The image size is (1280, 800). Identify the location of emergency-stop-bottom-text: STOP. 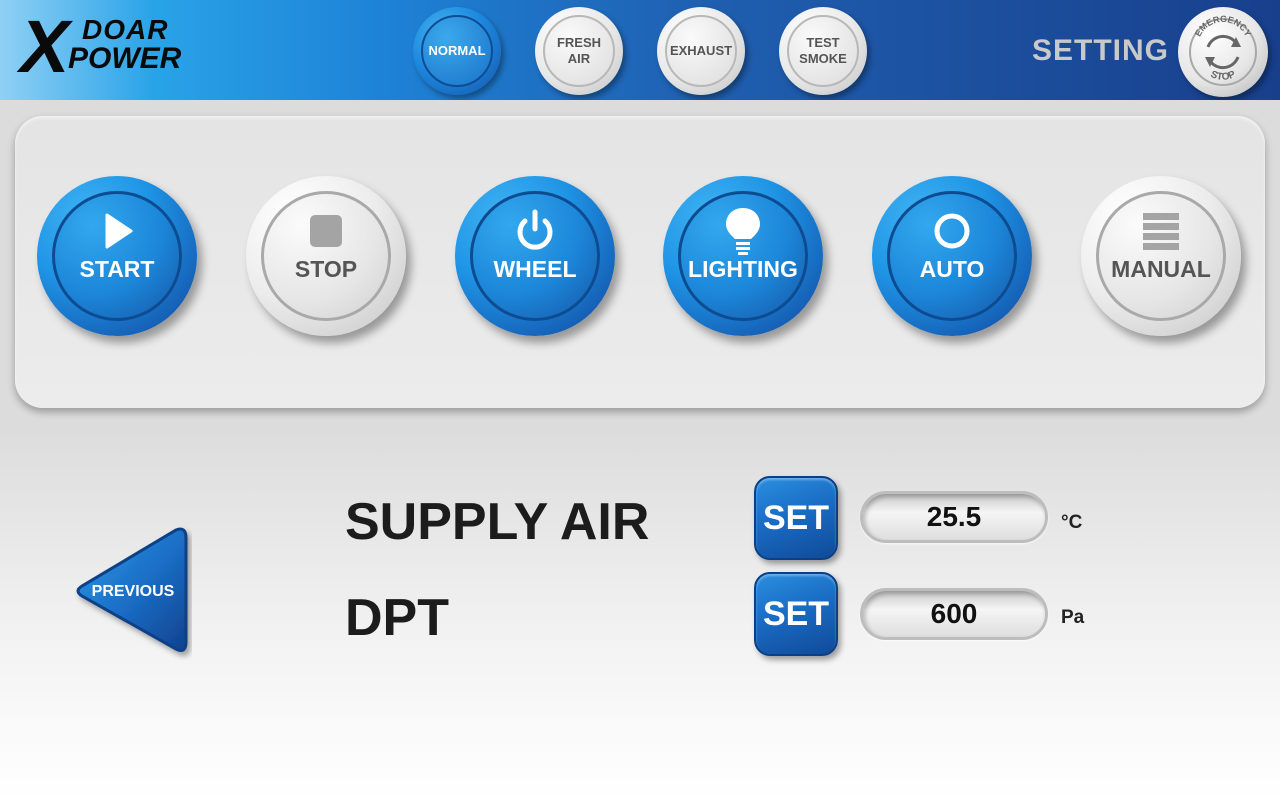
(1223, 76).